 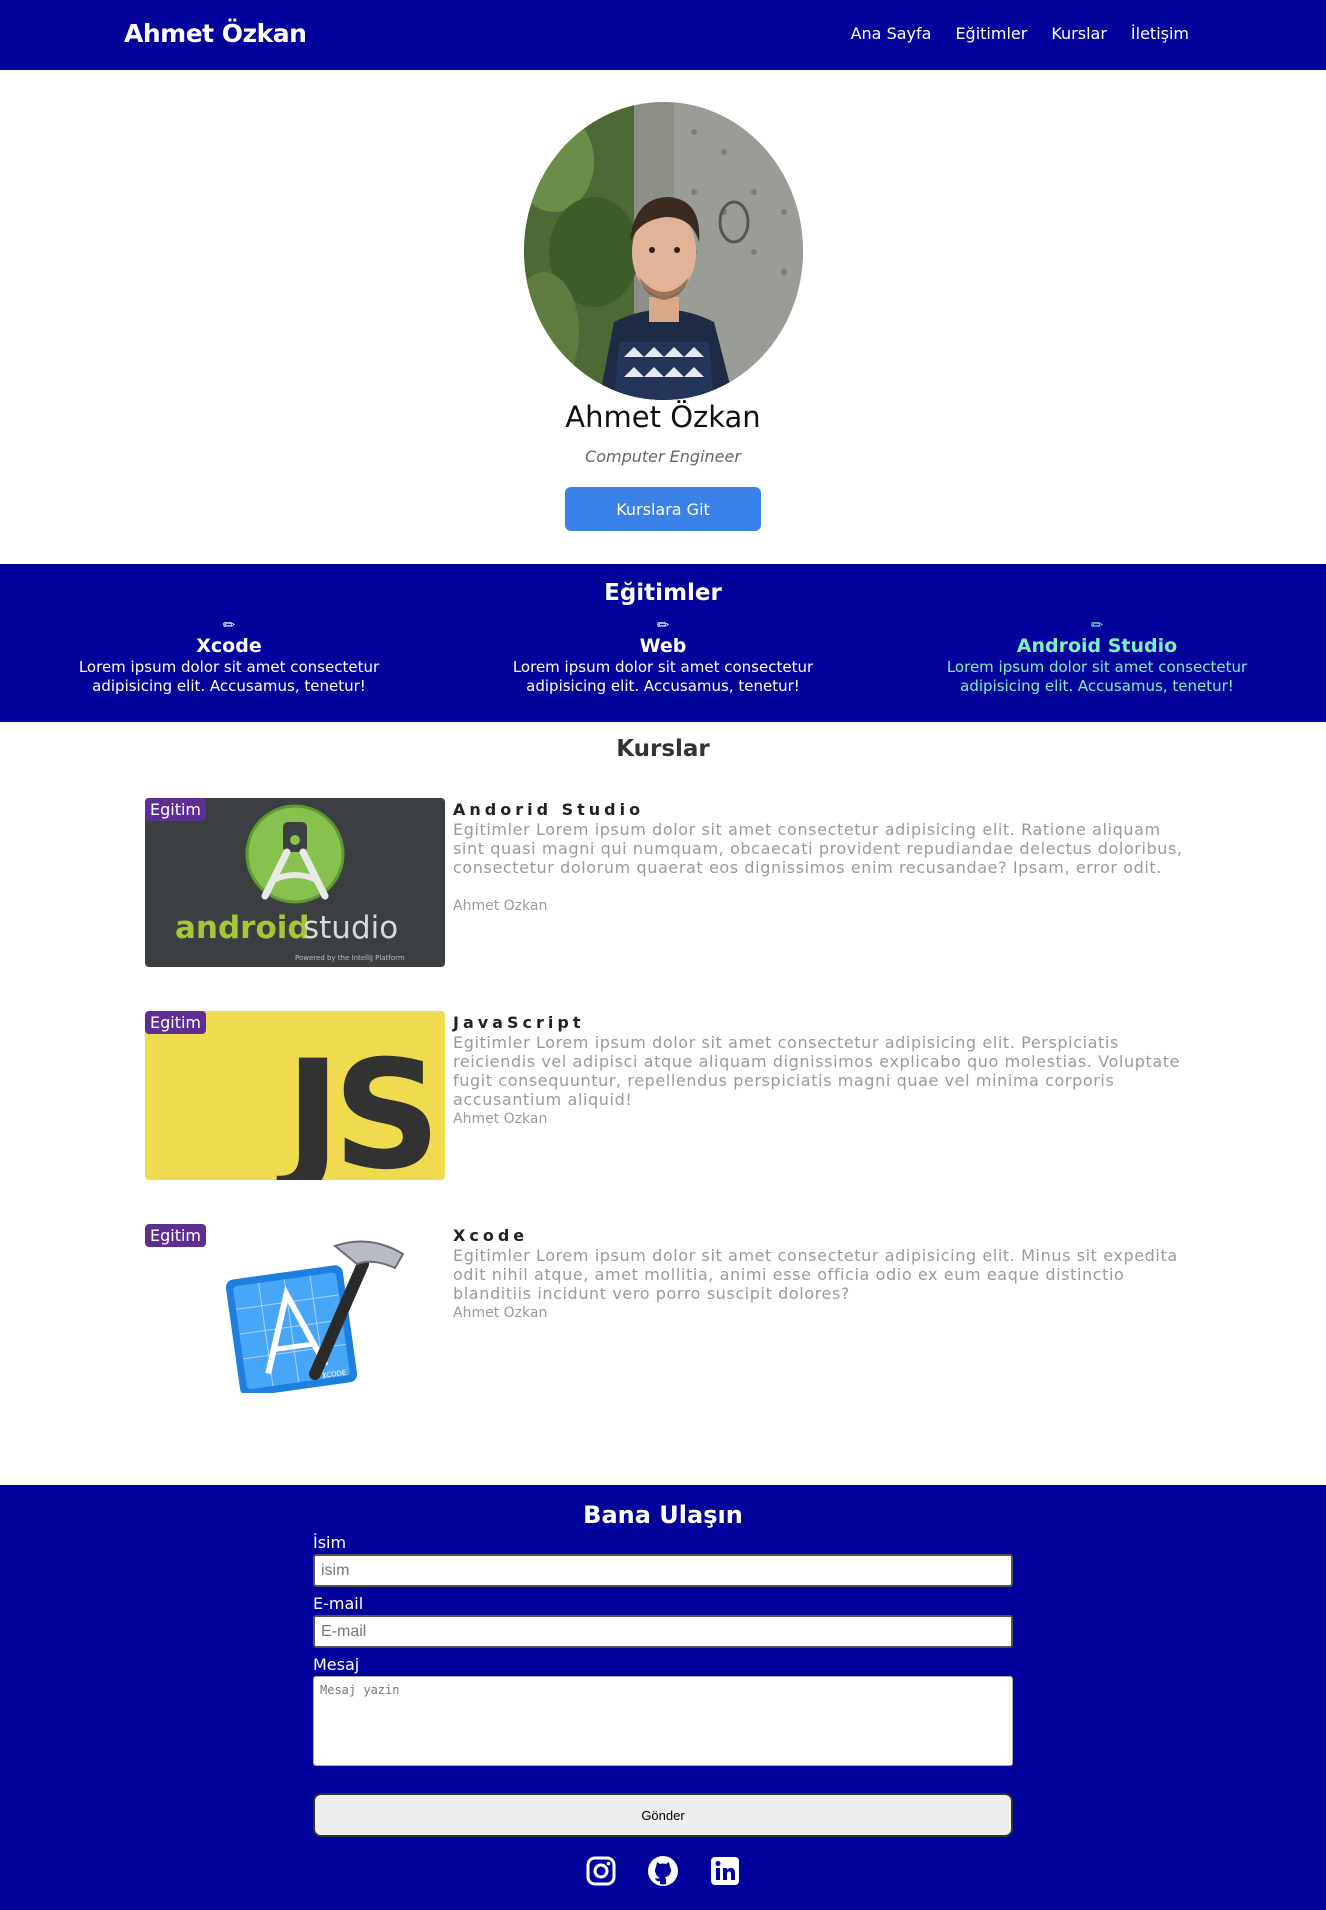 I want to click on social-links, so click(x=663, y=1871).